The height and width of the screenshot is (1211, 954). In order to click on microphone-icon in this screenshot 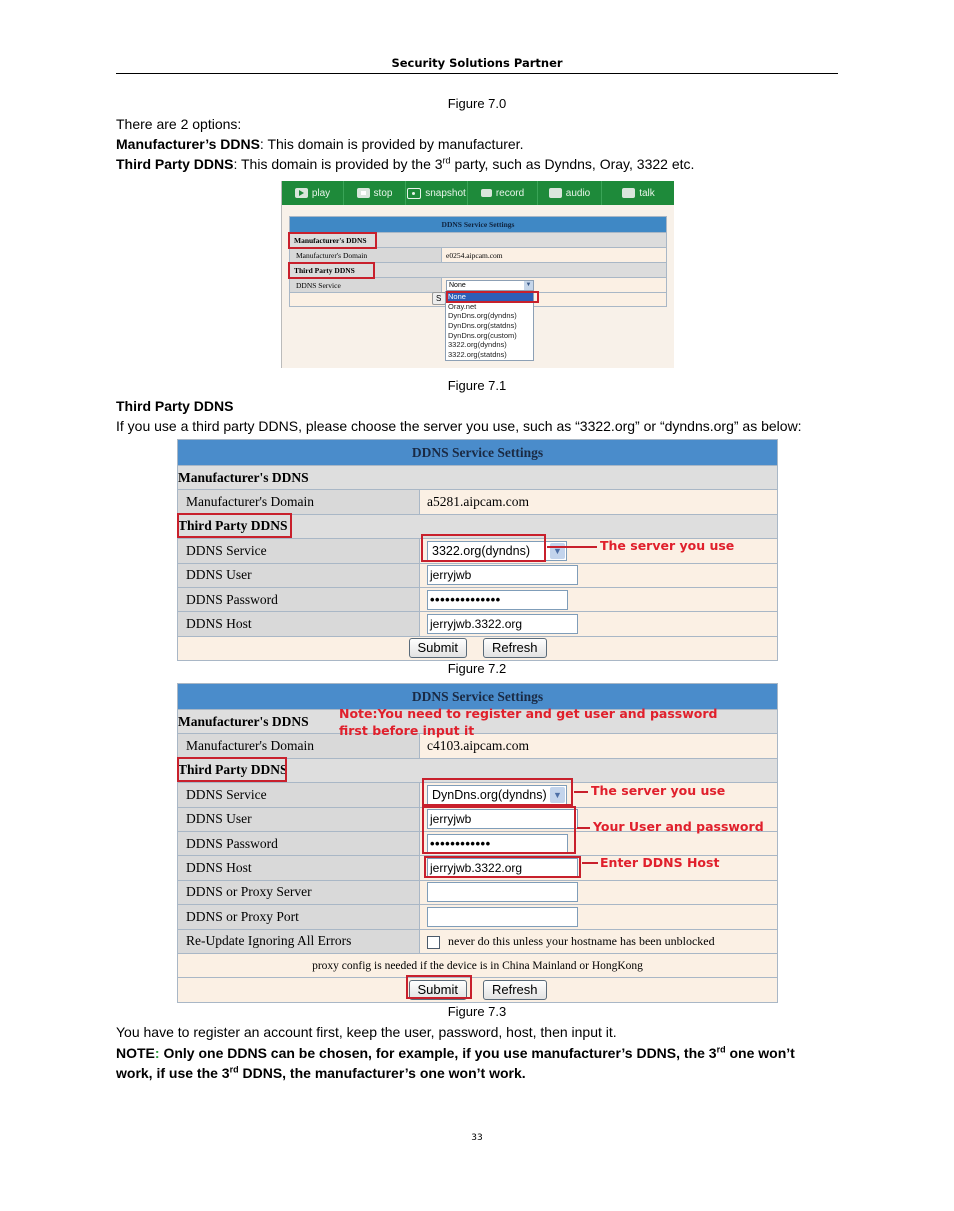, I will do `click(629, 193)`.